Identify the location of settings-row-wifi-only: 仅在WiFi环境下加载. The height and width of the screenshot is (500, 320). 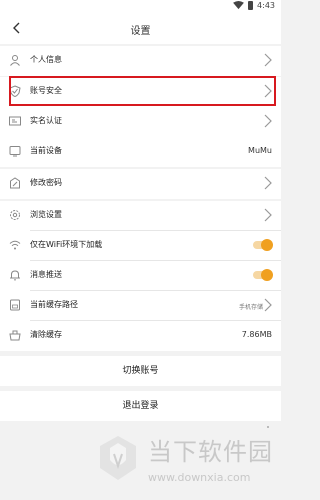
(140, 246).